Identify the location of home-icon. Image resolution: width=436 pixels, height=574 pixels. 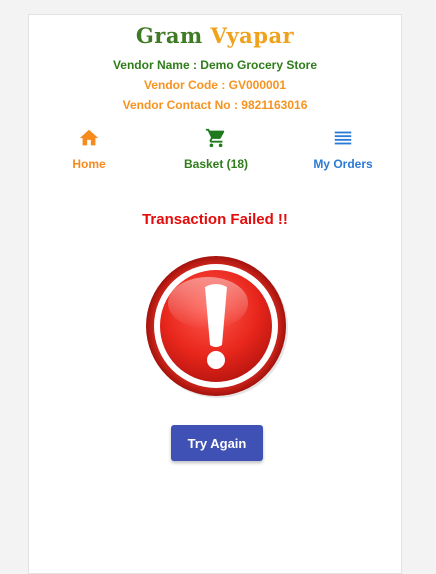
(89, 137).